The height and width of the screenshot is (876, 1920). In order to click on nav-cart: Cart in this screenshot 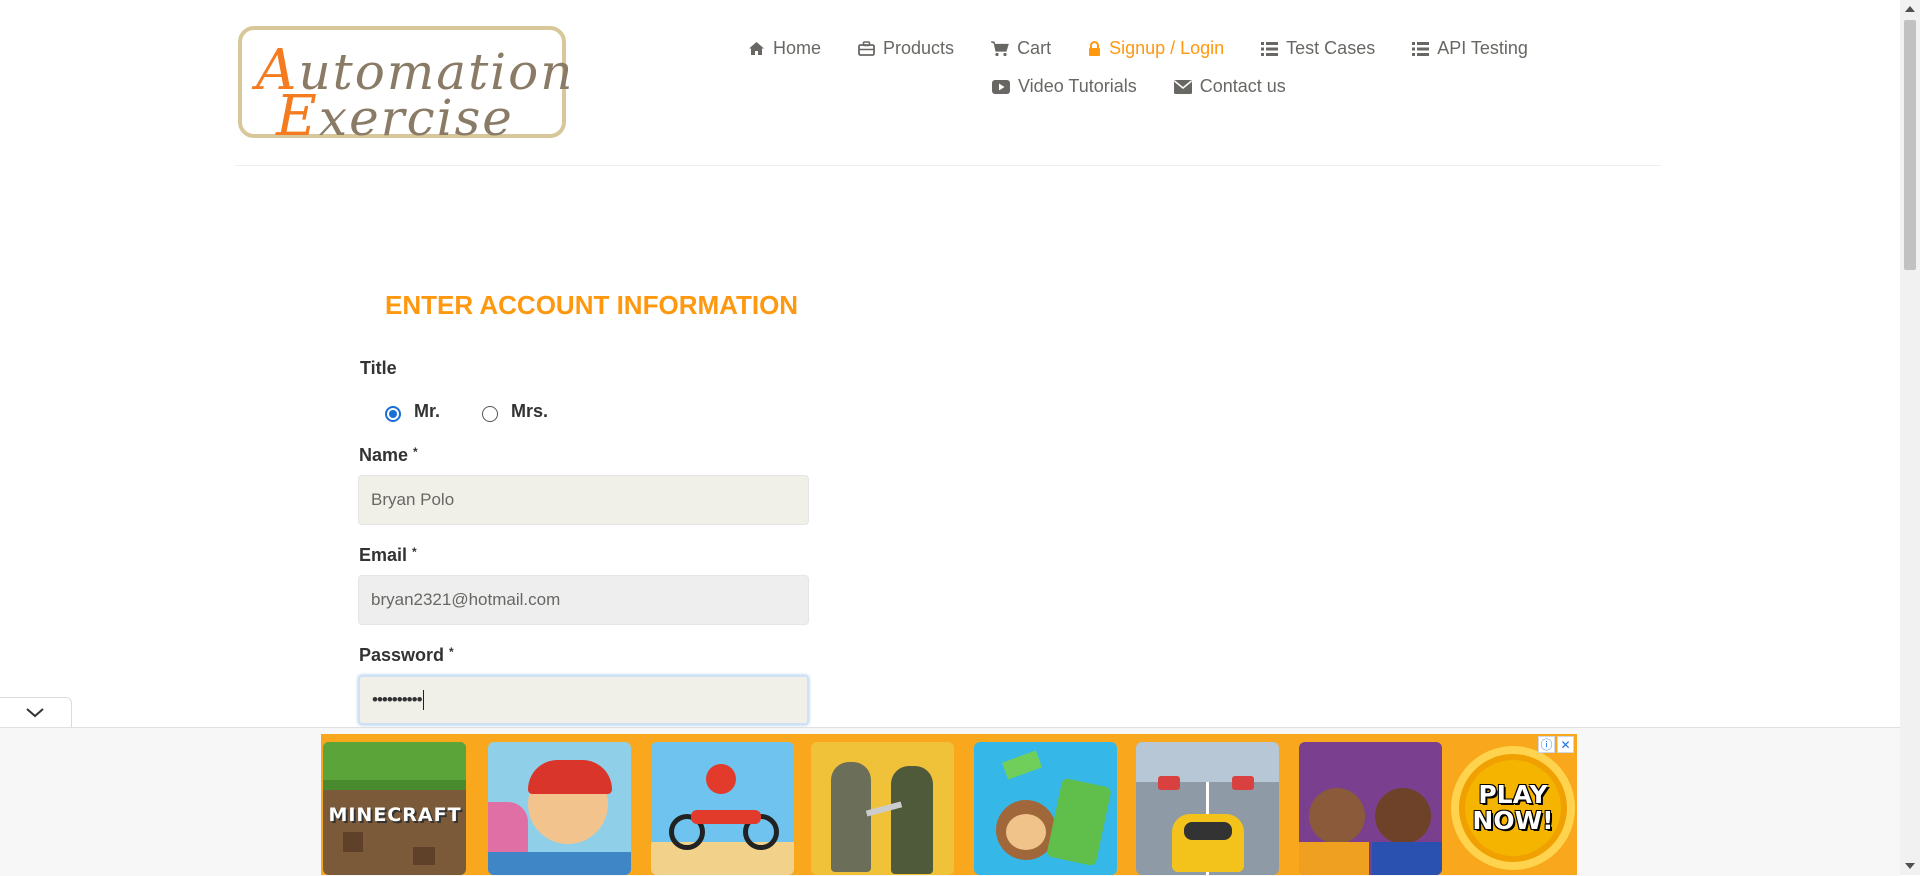, I will do `click(1021, 48)`.